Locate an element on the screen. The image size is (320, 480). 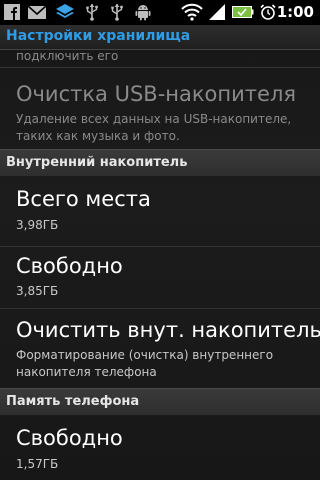
list-item-partial: подключить его is located at coordinates (160, 57).